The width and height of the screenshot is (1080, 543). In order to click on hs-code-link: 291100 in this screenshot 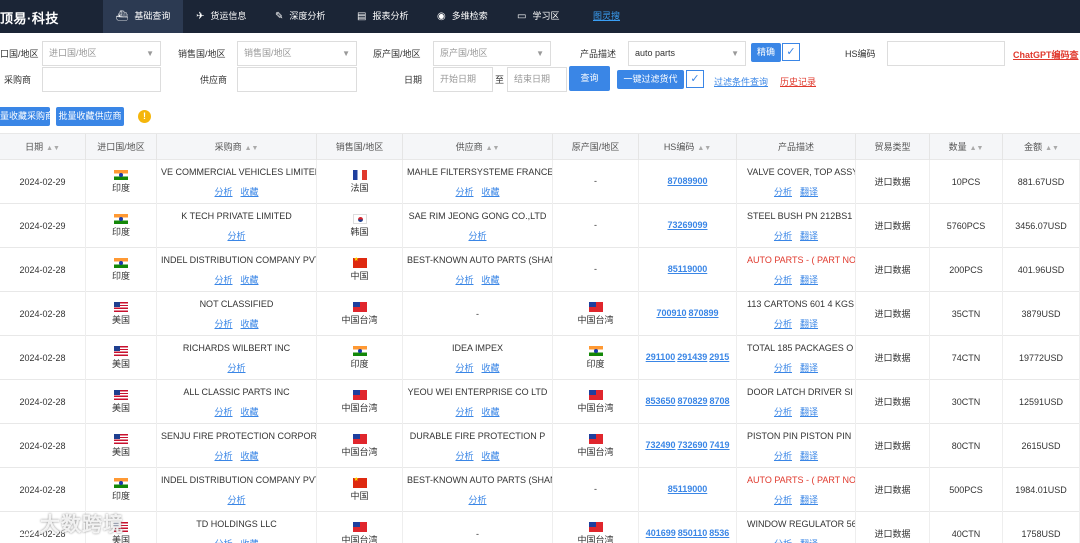, I will do `click(661, 357)`.